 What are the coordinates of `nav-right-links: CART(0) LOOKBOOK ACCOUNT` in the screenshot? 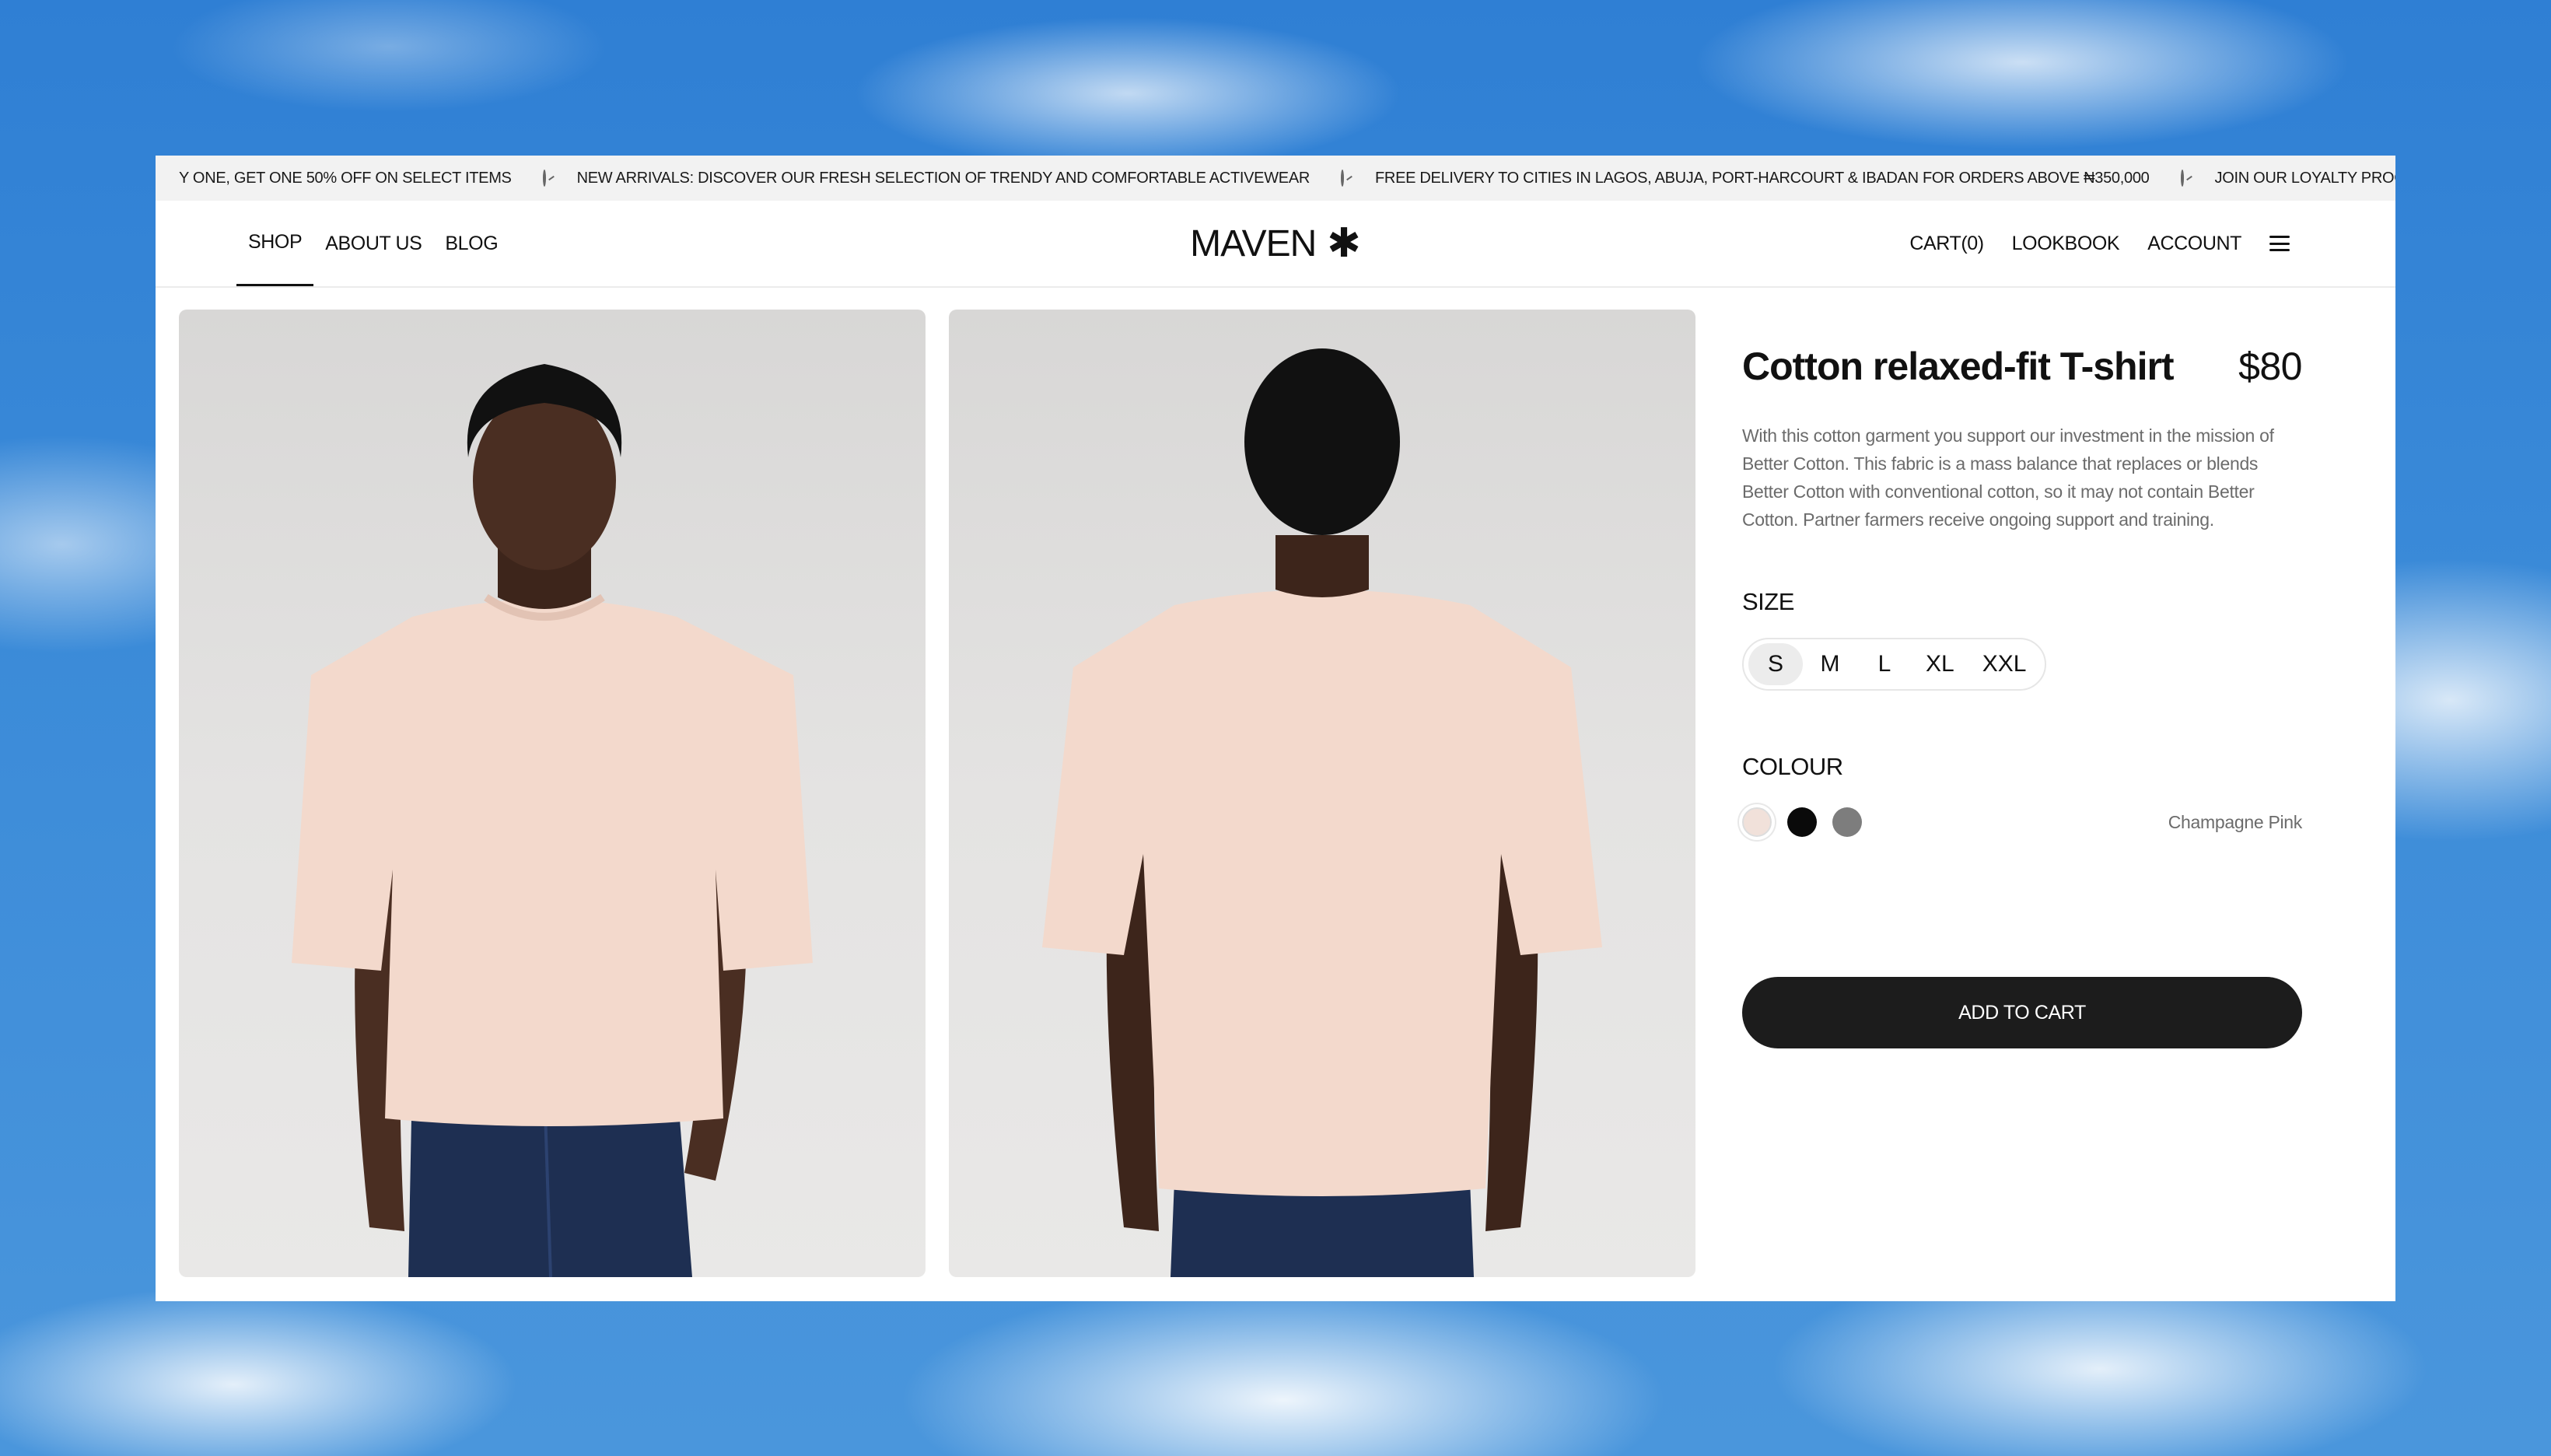 It's located at (2099, 244).